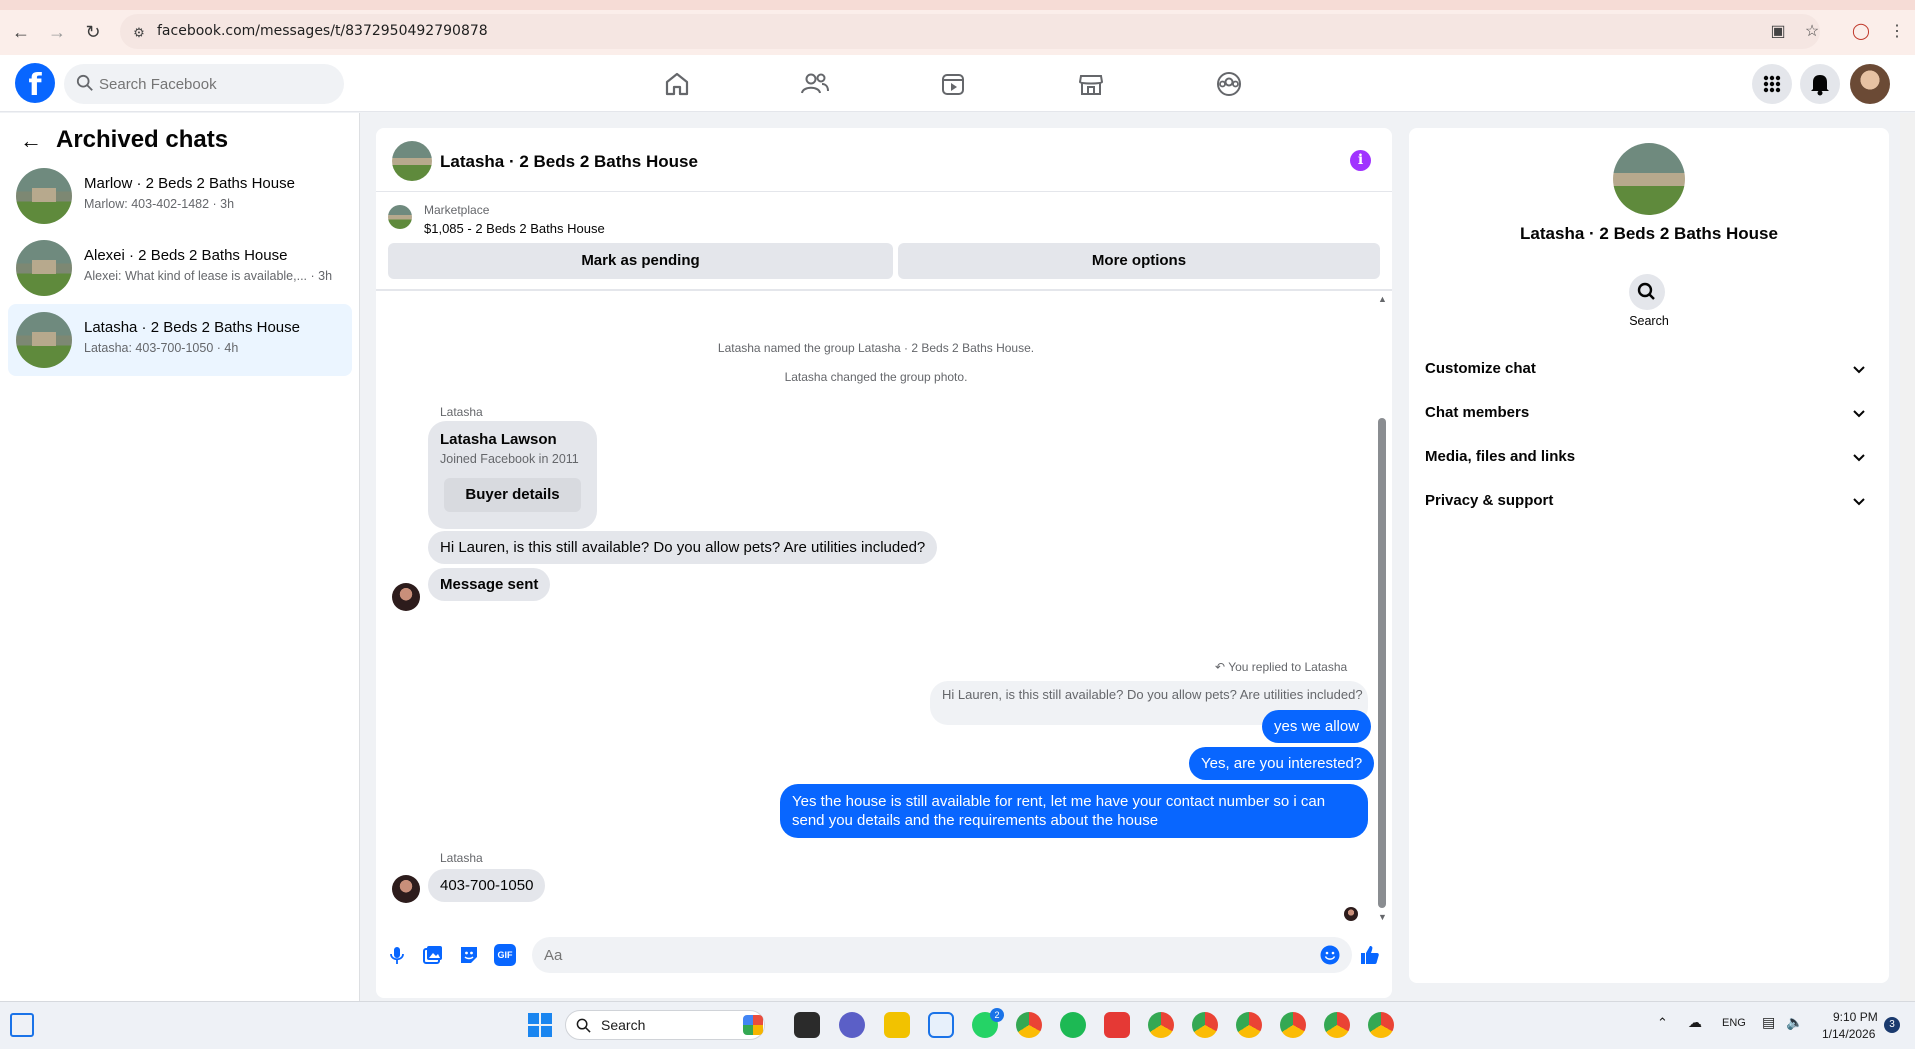 This screenshot has width=1915, height=1049. Describe the element at coordinates (433, 955) in the screenshot. I see `photo-icon` at that location.